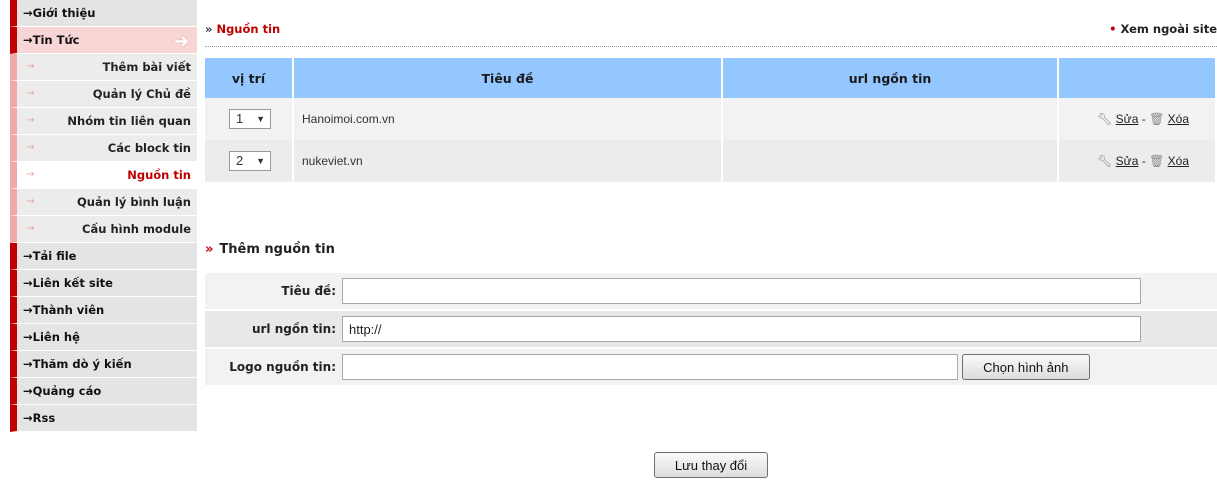  I want to click on form-row-title: Tiêu đề:, so click(711, 292).